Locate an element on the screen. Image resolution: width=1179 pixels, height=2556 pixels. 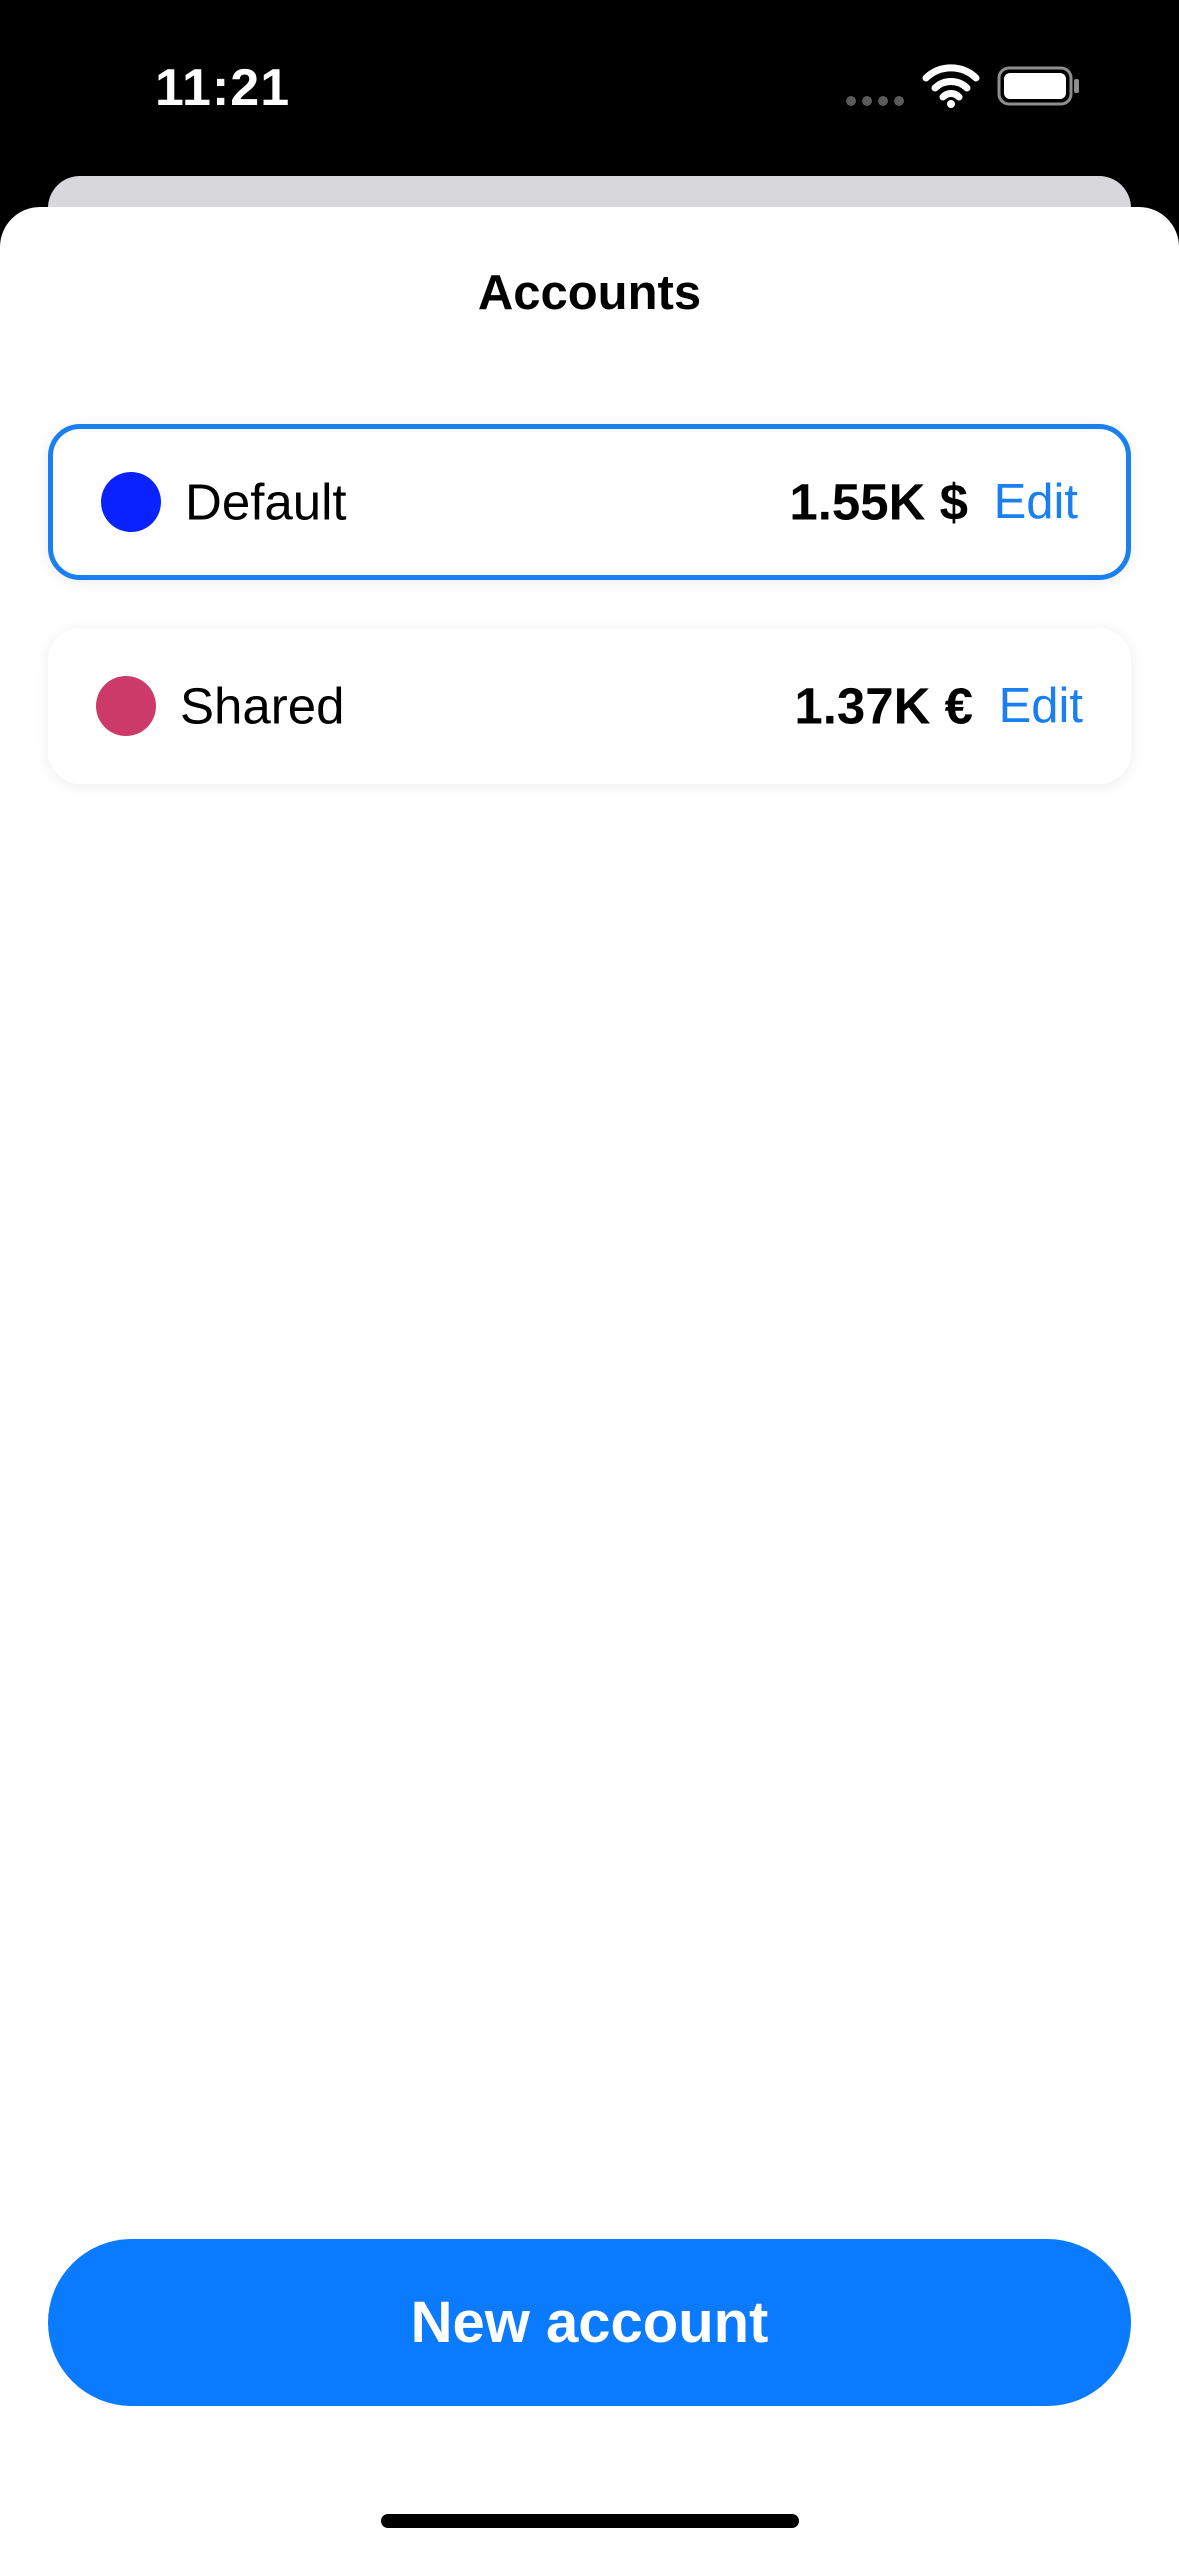
sheet-title: Accounts is located at coordinates (589, 293).